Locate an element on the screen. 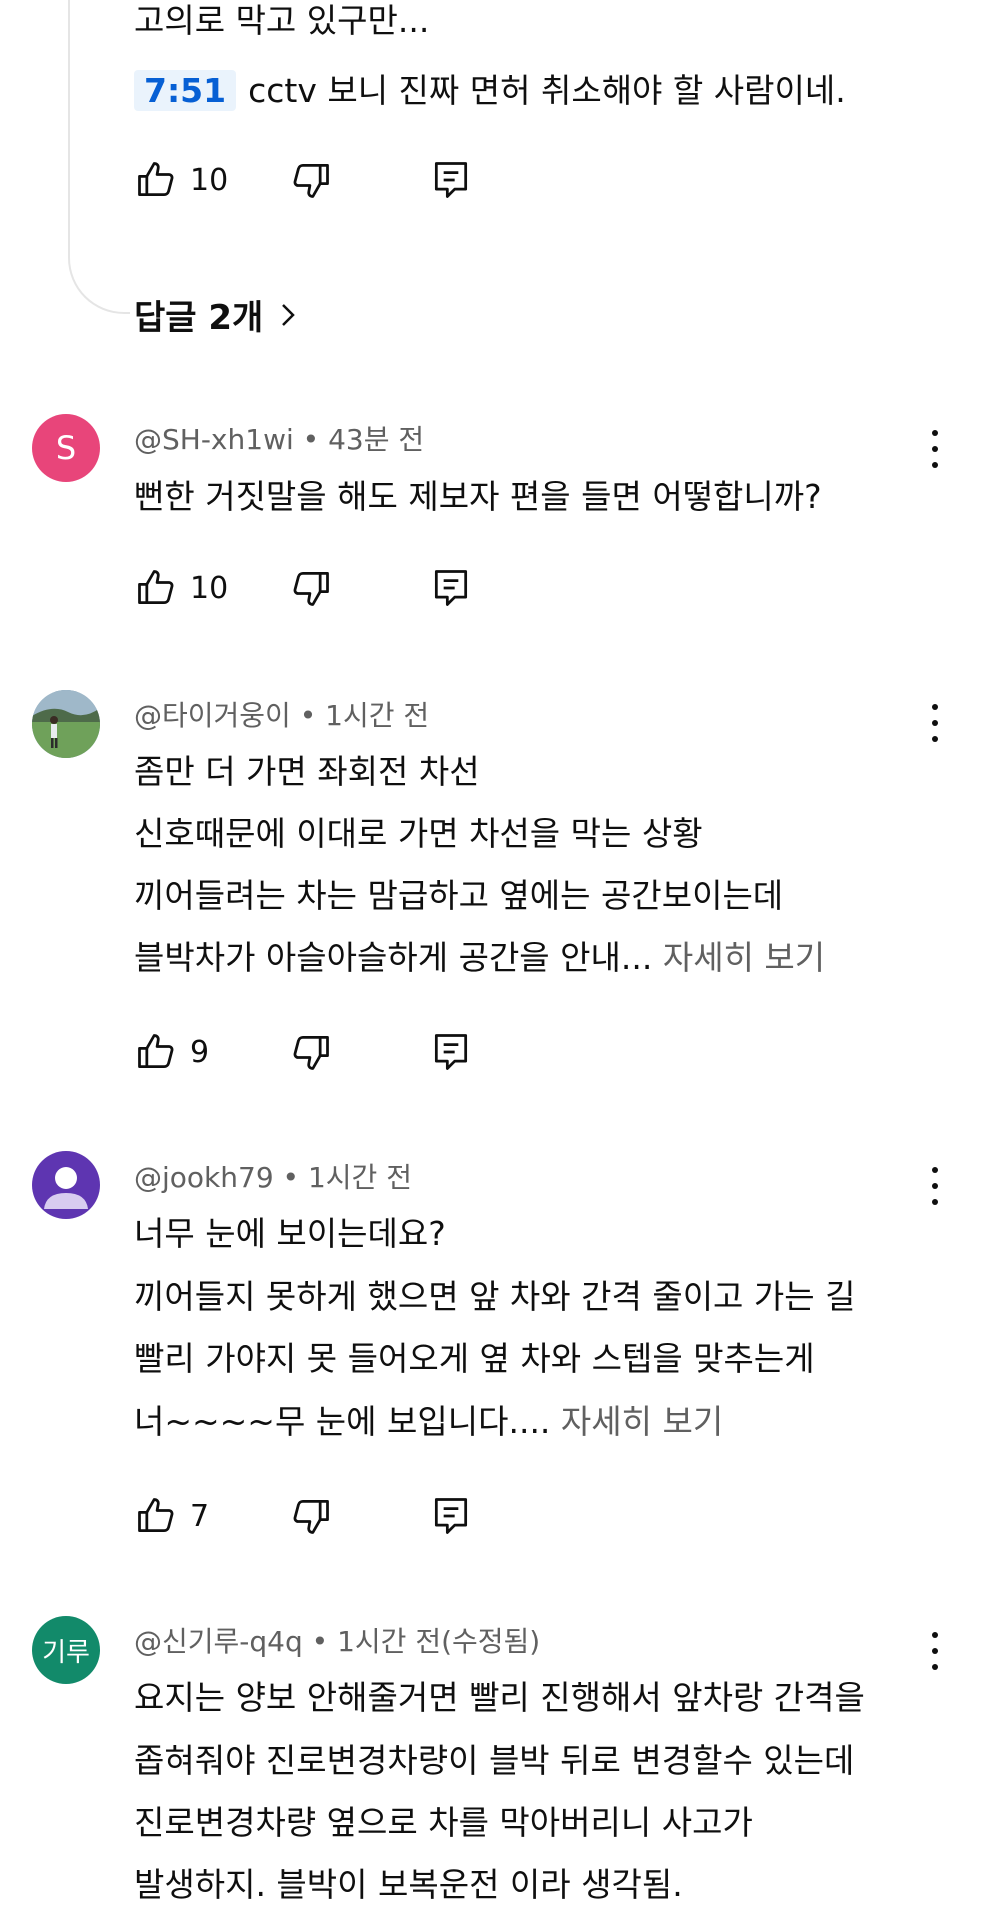 The width and height of the screenshot is (1000, 1915). avatar: S is located at coordinates (66, 448).